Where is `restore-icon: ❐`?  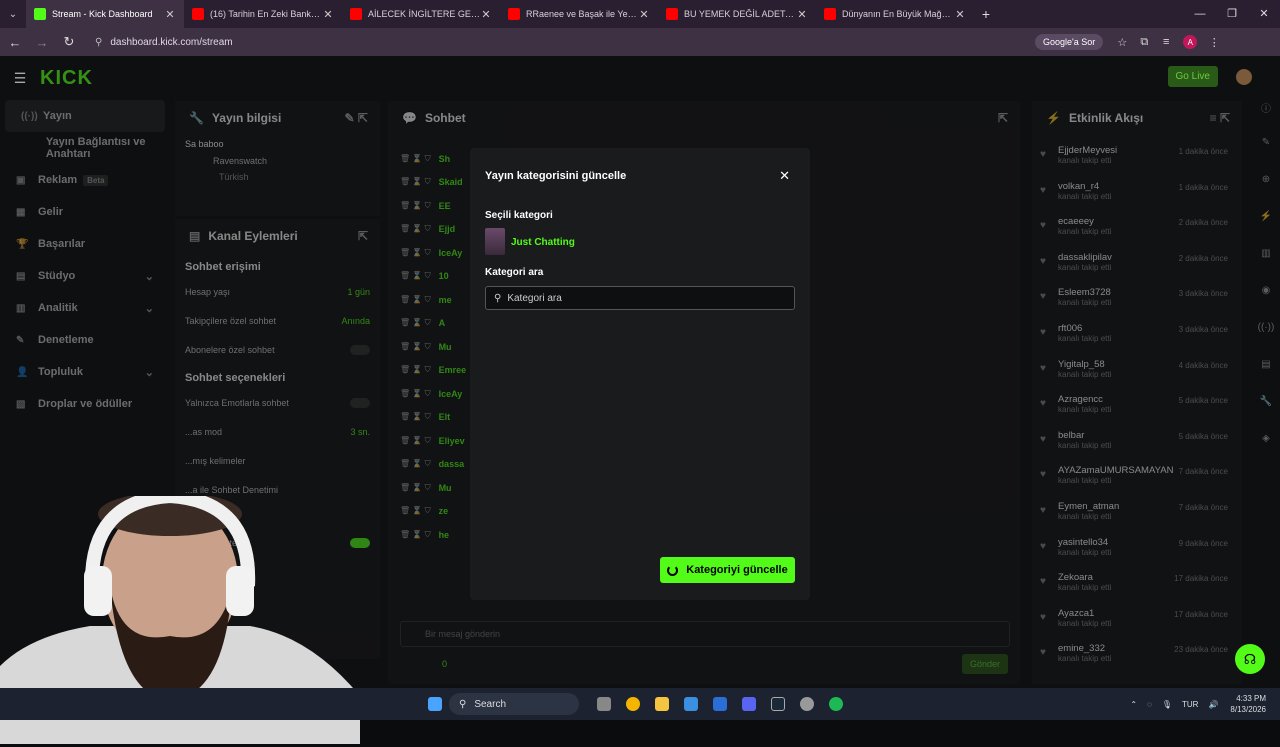
restore-icon: ❐ is located at coordinates (1232, 14).